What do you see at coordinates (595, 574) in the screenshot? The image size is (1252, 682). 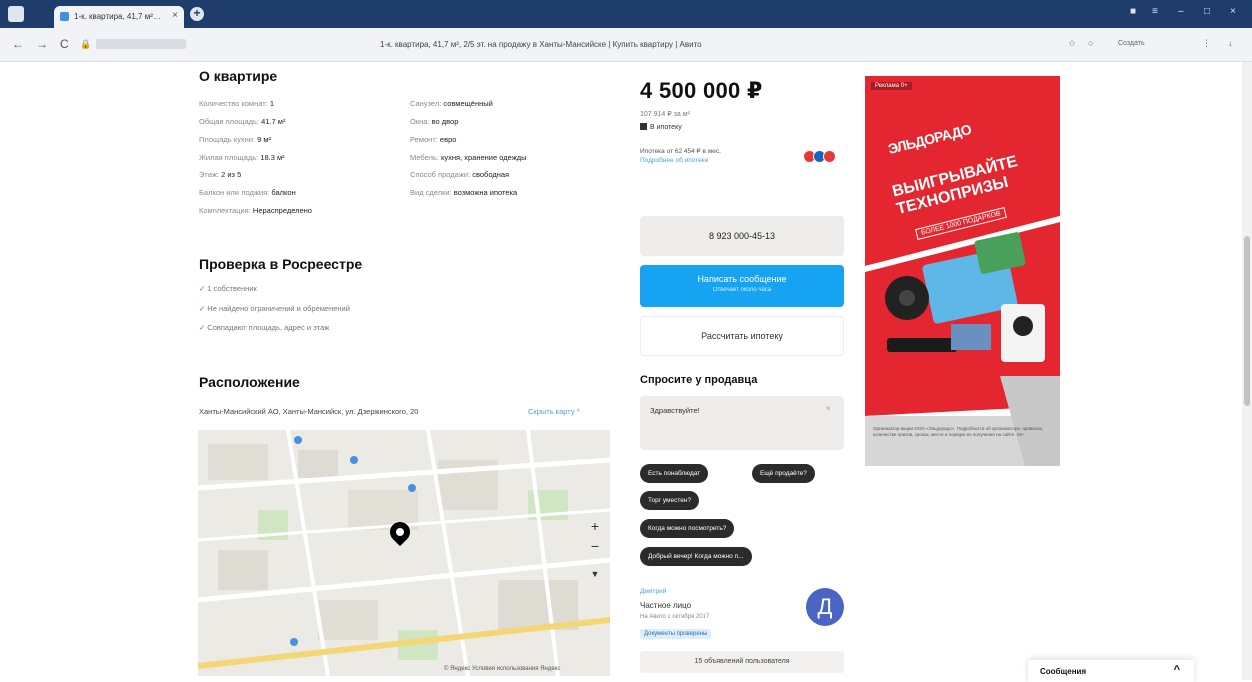 I see `geolocation-icon: ▼` at bounding box center [595, 574].